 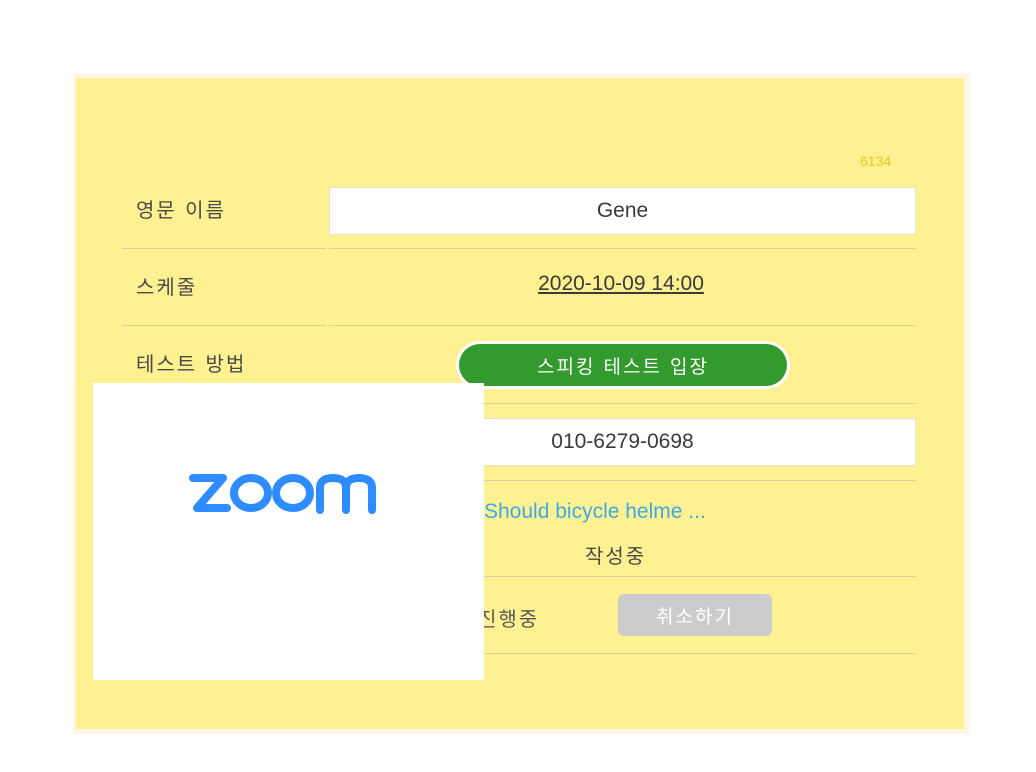 I want to click on zoom-logo, so click(x=282, y=494).